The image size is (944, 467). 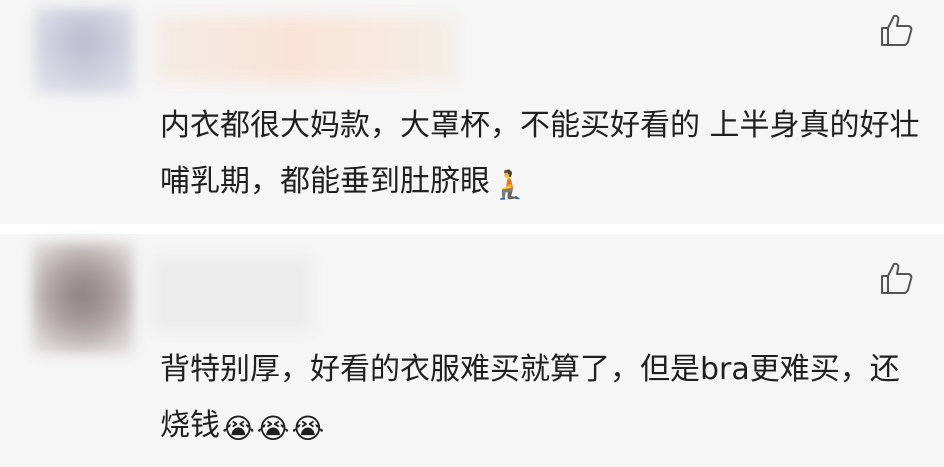 What do you see at coordinates (509, 184) in the screenshot?
I see `emoji-icon: 🧎` at bounding box center [509, 184].